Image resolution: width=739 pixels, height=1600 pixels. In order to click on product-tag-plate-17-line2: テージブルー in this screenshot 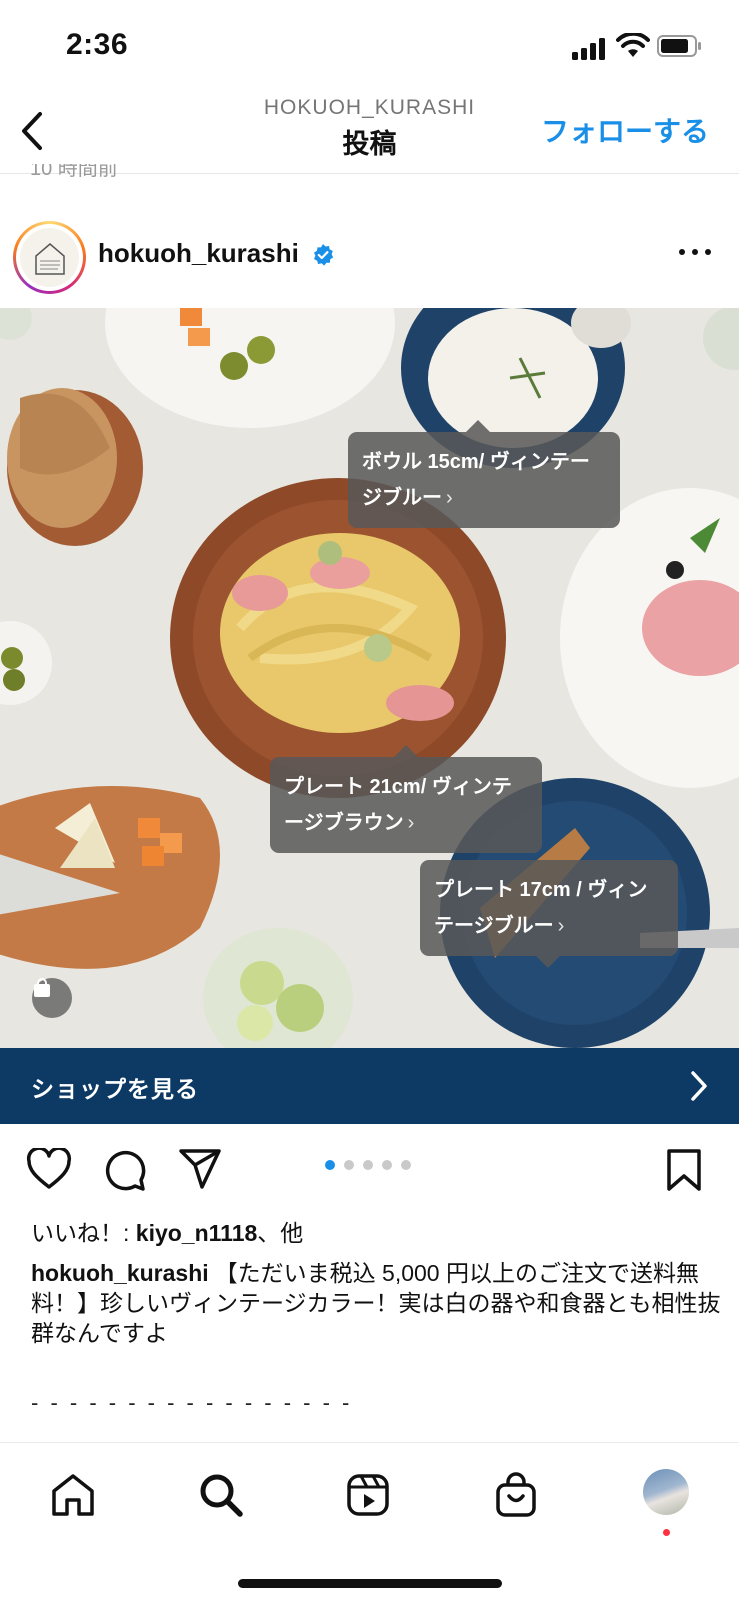, I will do `click(494, 926)`.